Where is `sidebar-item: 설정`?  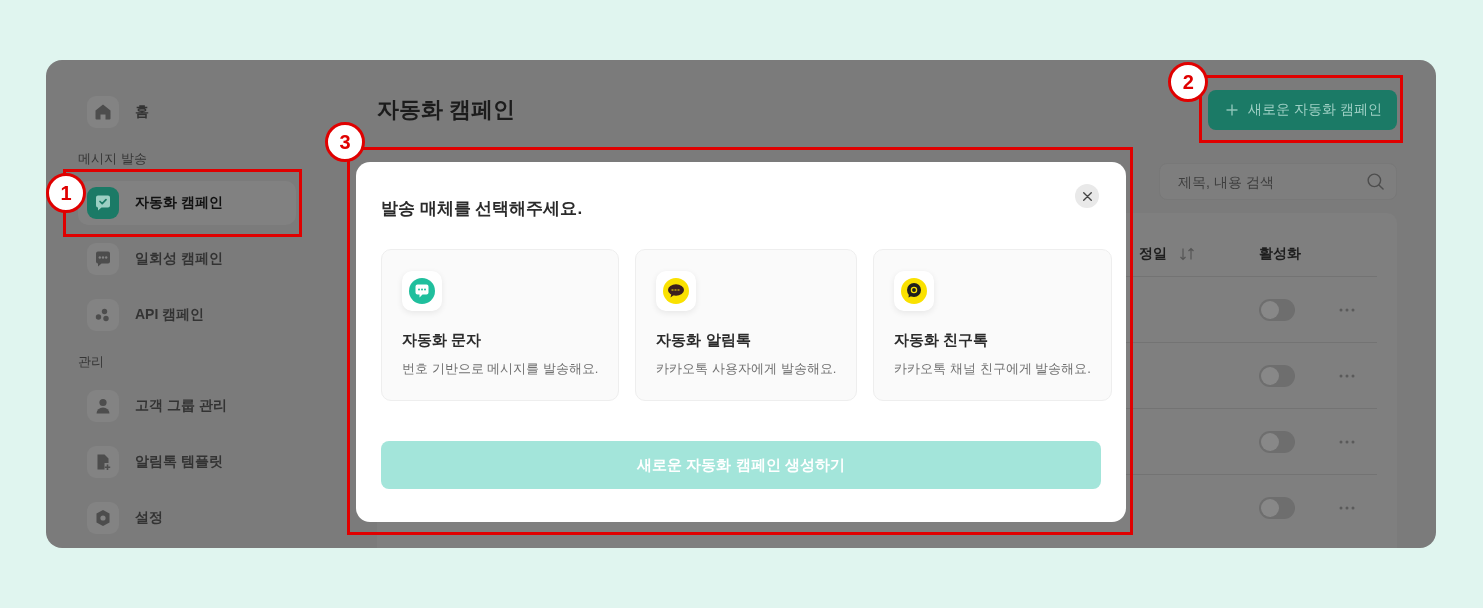
sidebar-item: 설정 is located at coordinates (187, 518).